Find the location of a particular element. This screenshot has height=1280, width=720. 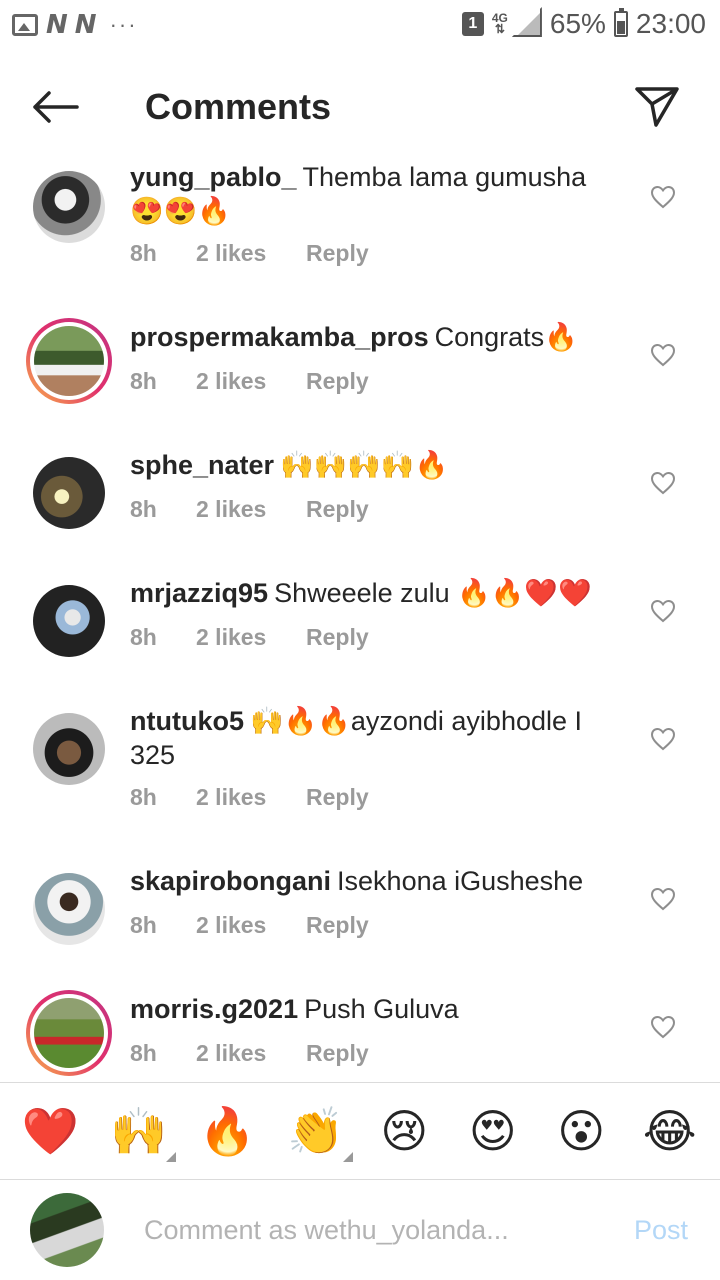

comment-username: sphe_nater is located at coordinates (202, 465).